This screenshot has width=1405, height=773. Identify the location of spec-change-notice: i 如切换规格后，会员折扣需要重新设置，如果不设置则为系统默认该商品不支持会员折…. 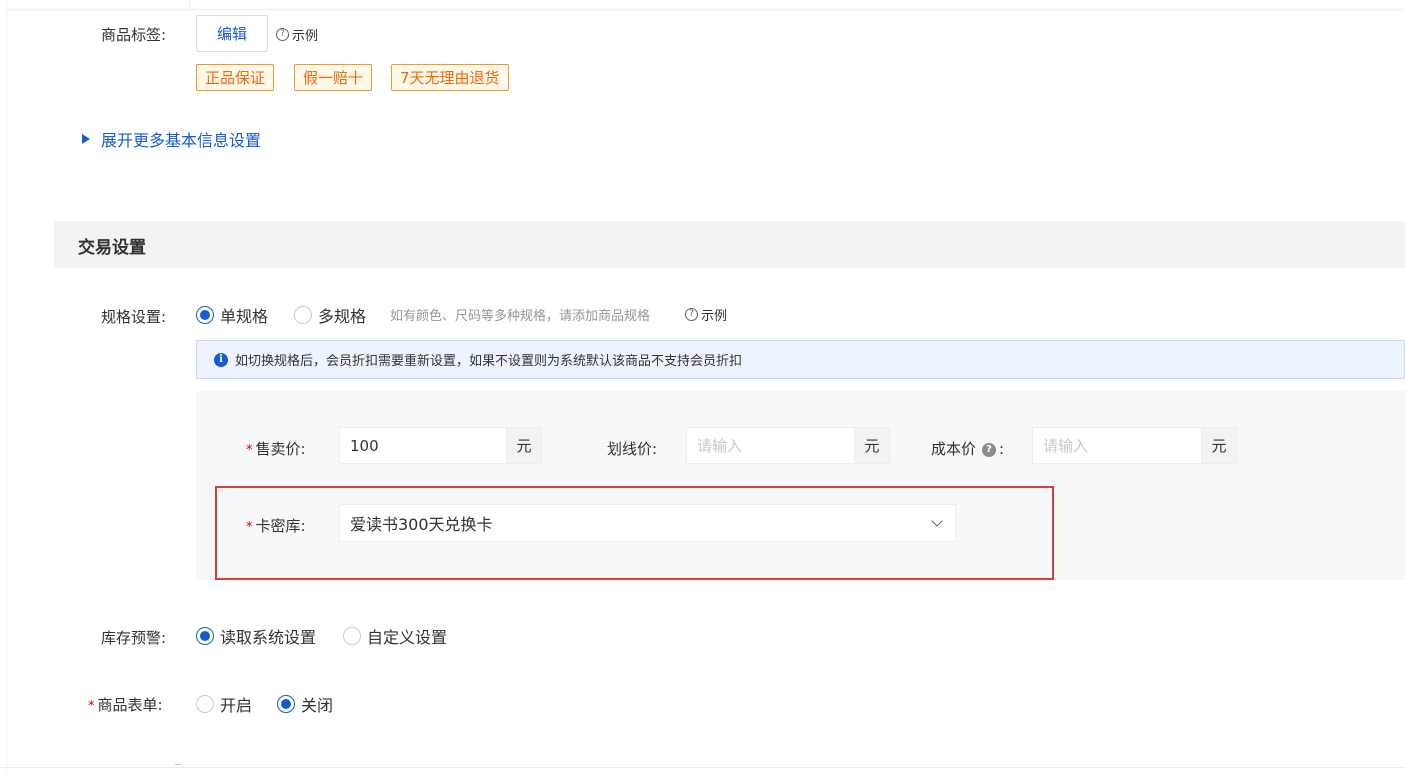
(800, 359).